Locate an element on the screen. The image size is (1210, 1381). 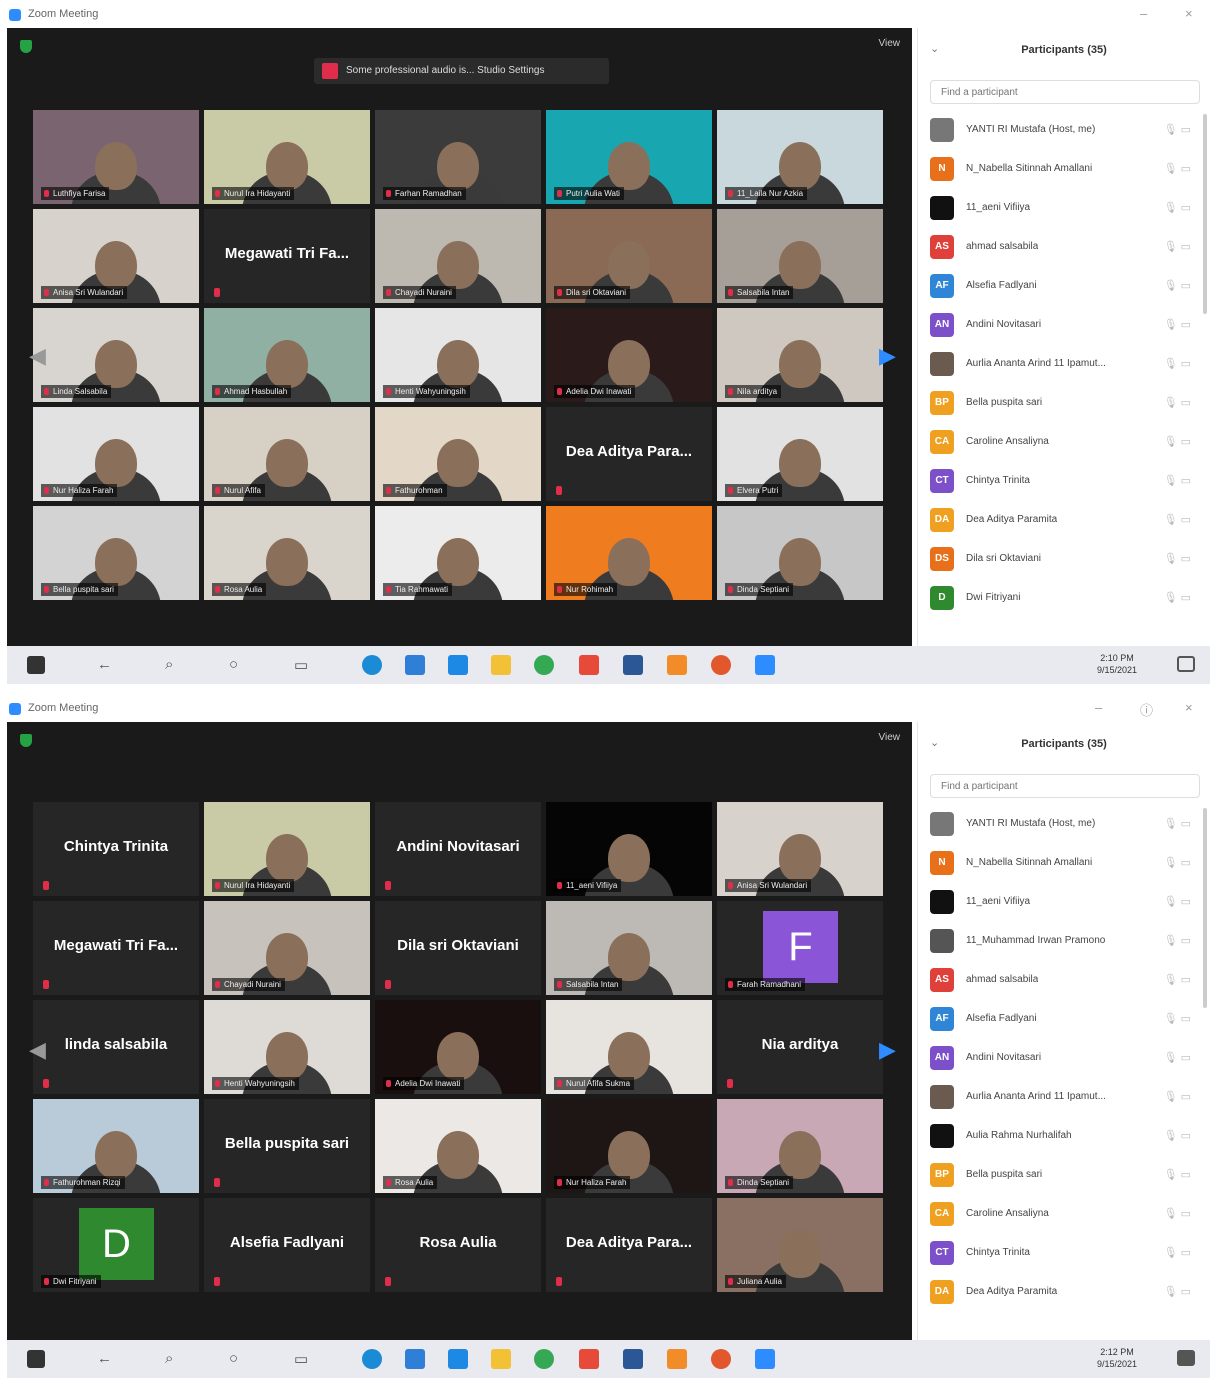
participant-video-tile: Luthfiya Farisa is located at coordinates (116, 157).